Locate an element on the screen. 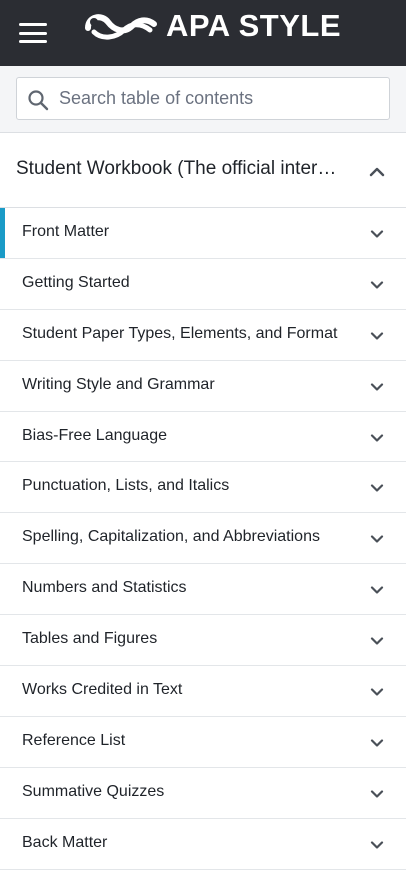  apa-style-logo: APA STYLE is located at coordinates (212, 26).